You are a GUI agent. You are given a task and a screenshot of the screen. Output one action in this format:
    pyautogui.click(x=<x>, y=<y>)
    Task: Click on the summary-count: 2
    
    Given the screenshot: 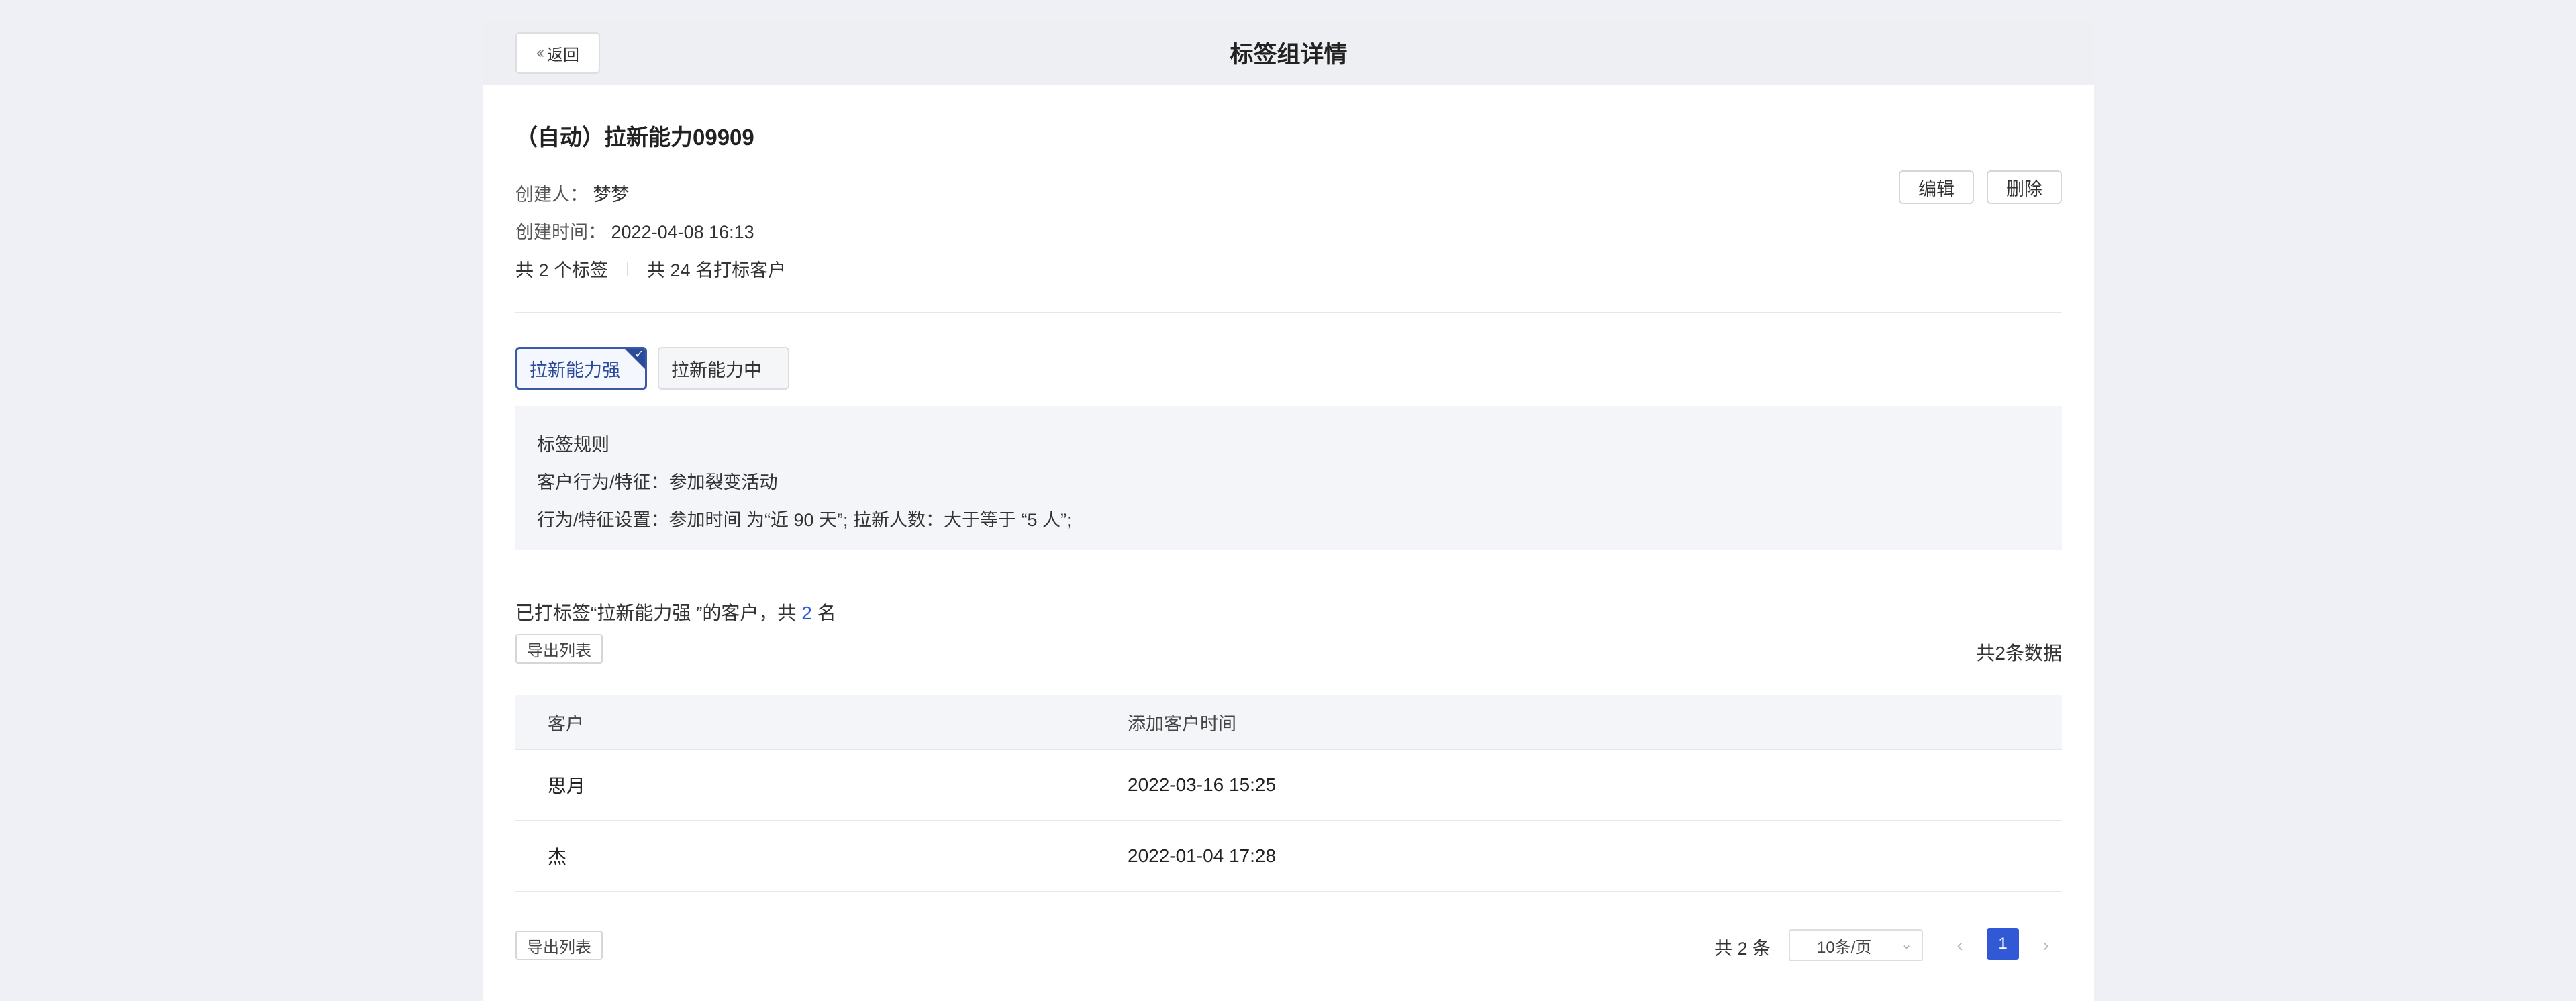 What is the action you would take?
    pyautogui.click(x=806, y=612)
    